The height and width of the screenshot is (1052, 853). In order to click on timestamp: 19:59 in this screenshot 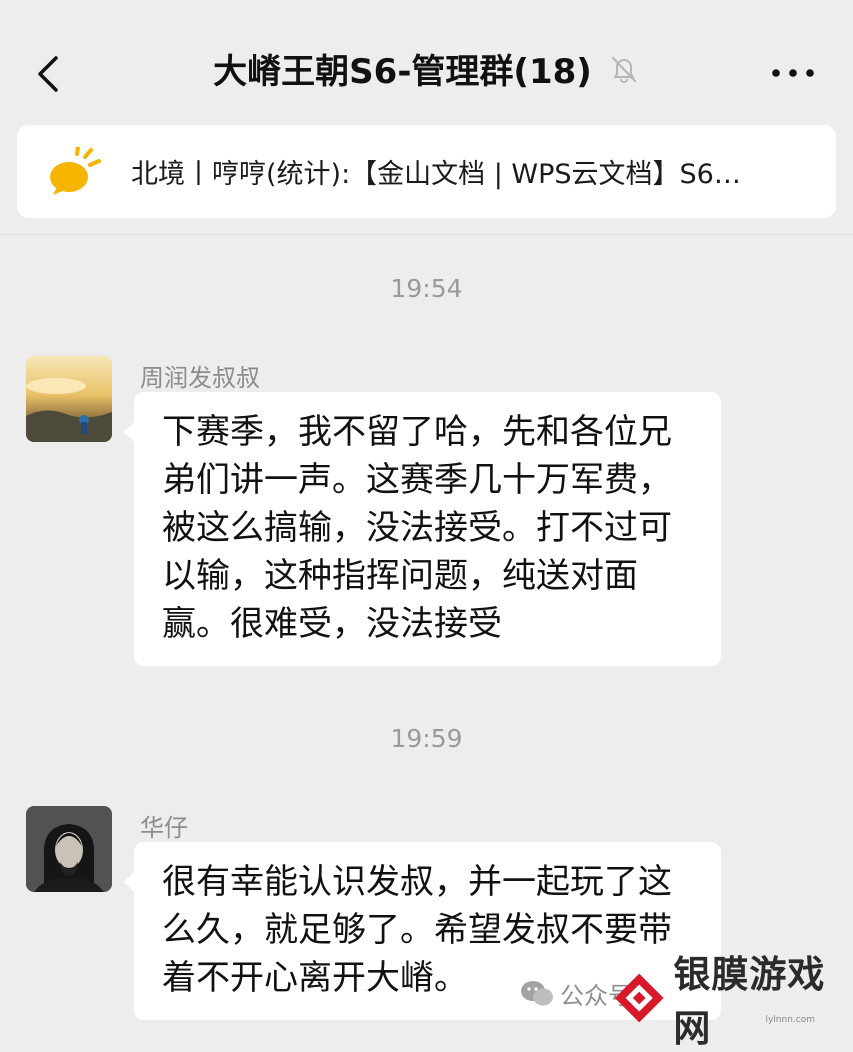, I will do `click(426, 738)`.